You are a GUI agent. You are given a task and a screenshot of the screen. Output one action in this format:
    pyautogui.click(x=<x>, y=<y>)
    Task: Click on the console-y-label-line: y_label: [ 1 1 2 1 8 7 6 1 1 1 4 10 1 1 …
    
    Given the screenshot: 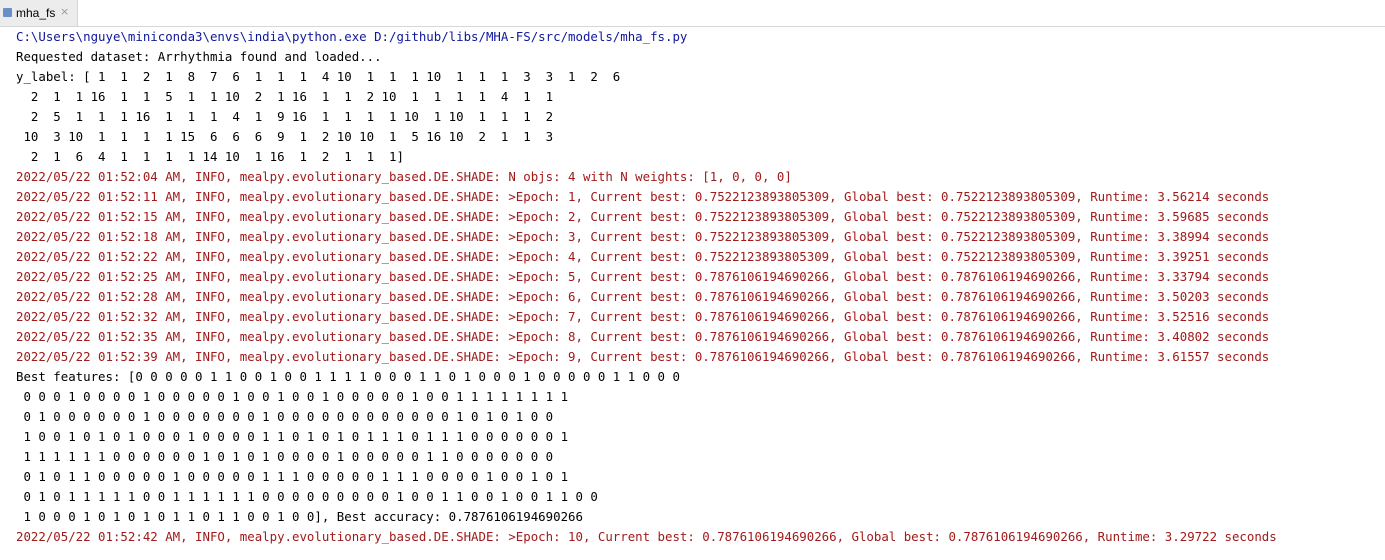 What is the action you would take?
    pyautogui.click(x=318, y=76)
    